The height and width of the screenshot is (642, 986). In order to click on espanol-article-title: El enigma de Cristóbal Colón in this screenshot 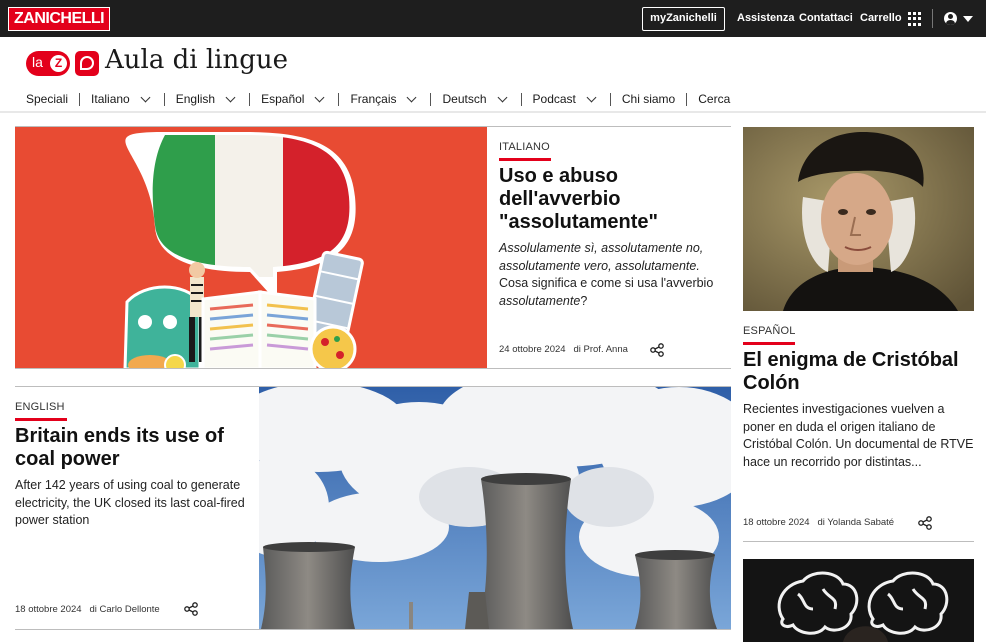, I will do `click(858, 372)`.